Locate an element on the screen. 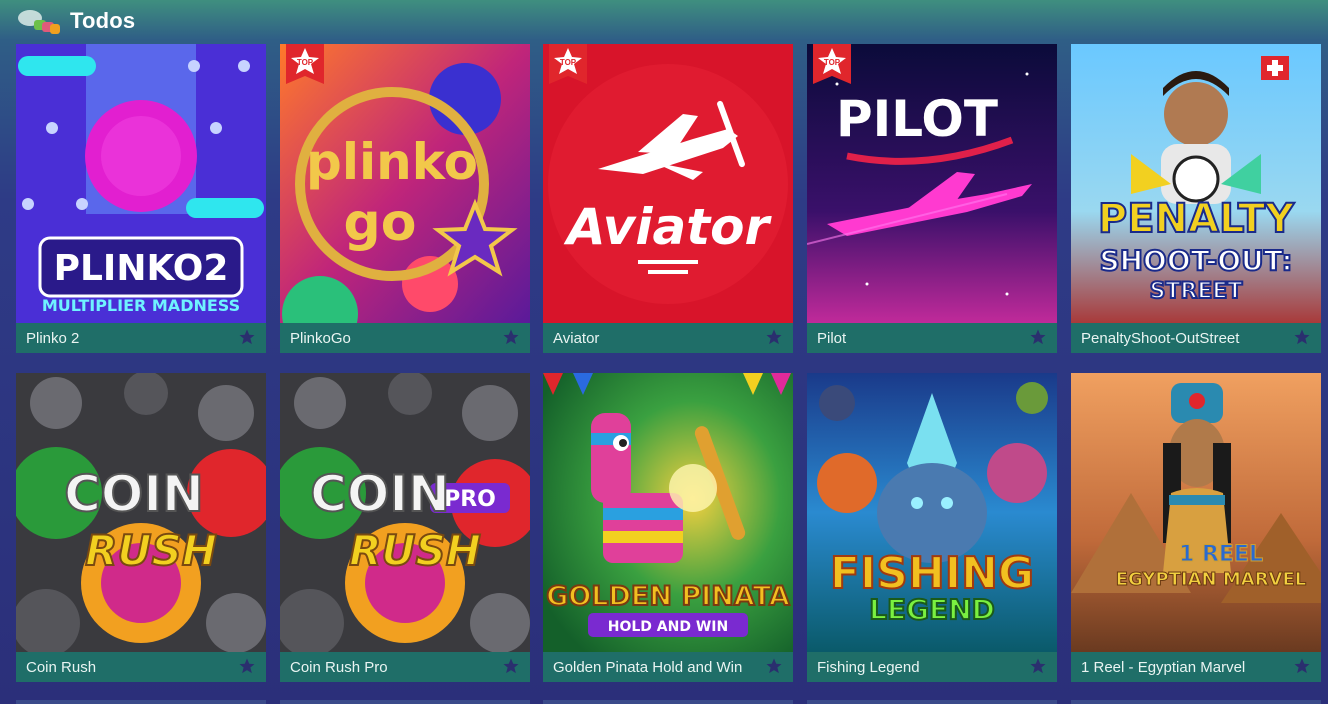  game-thumbnail: COIN RUSH is located at coordinates (141, 512).